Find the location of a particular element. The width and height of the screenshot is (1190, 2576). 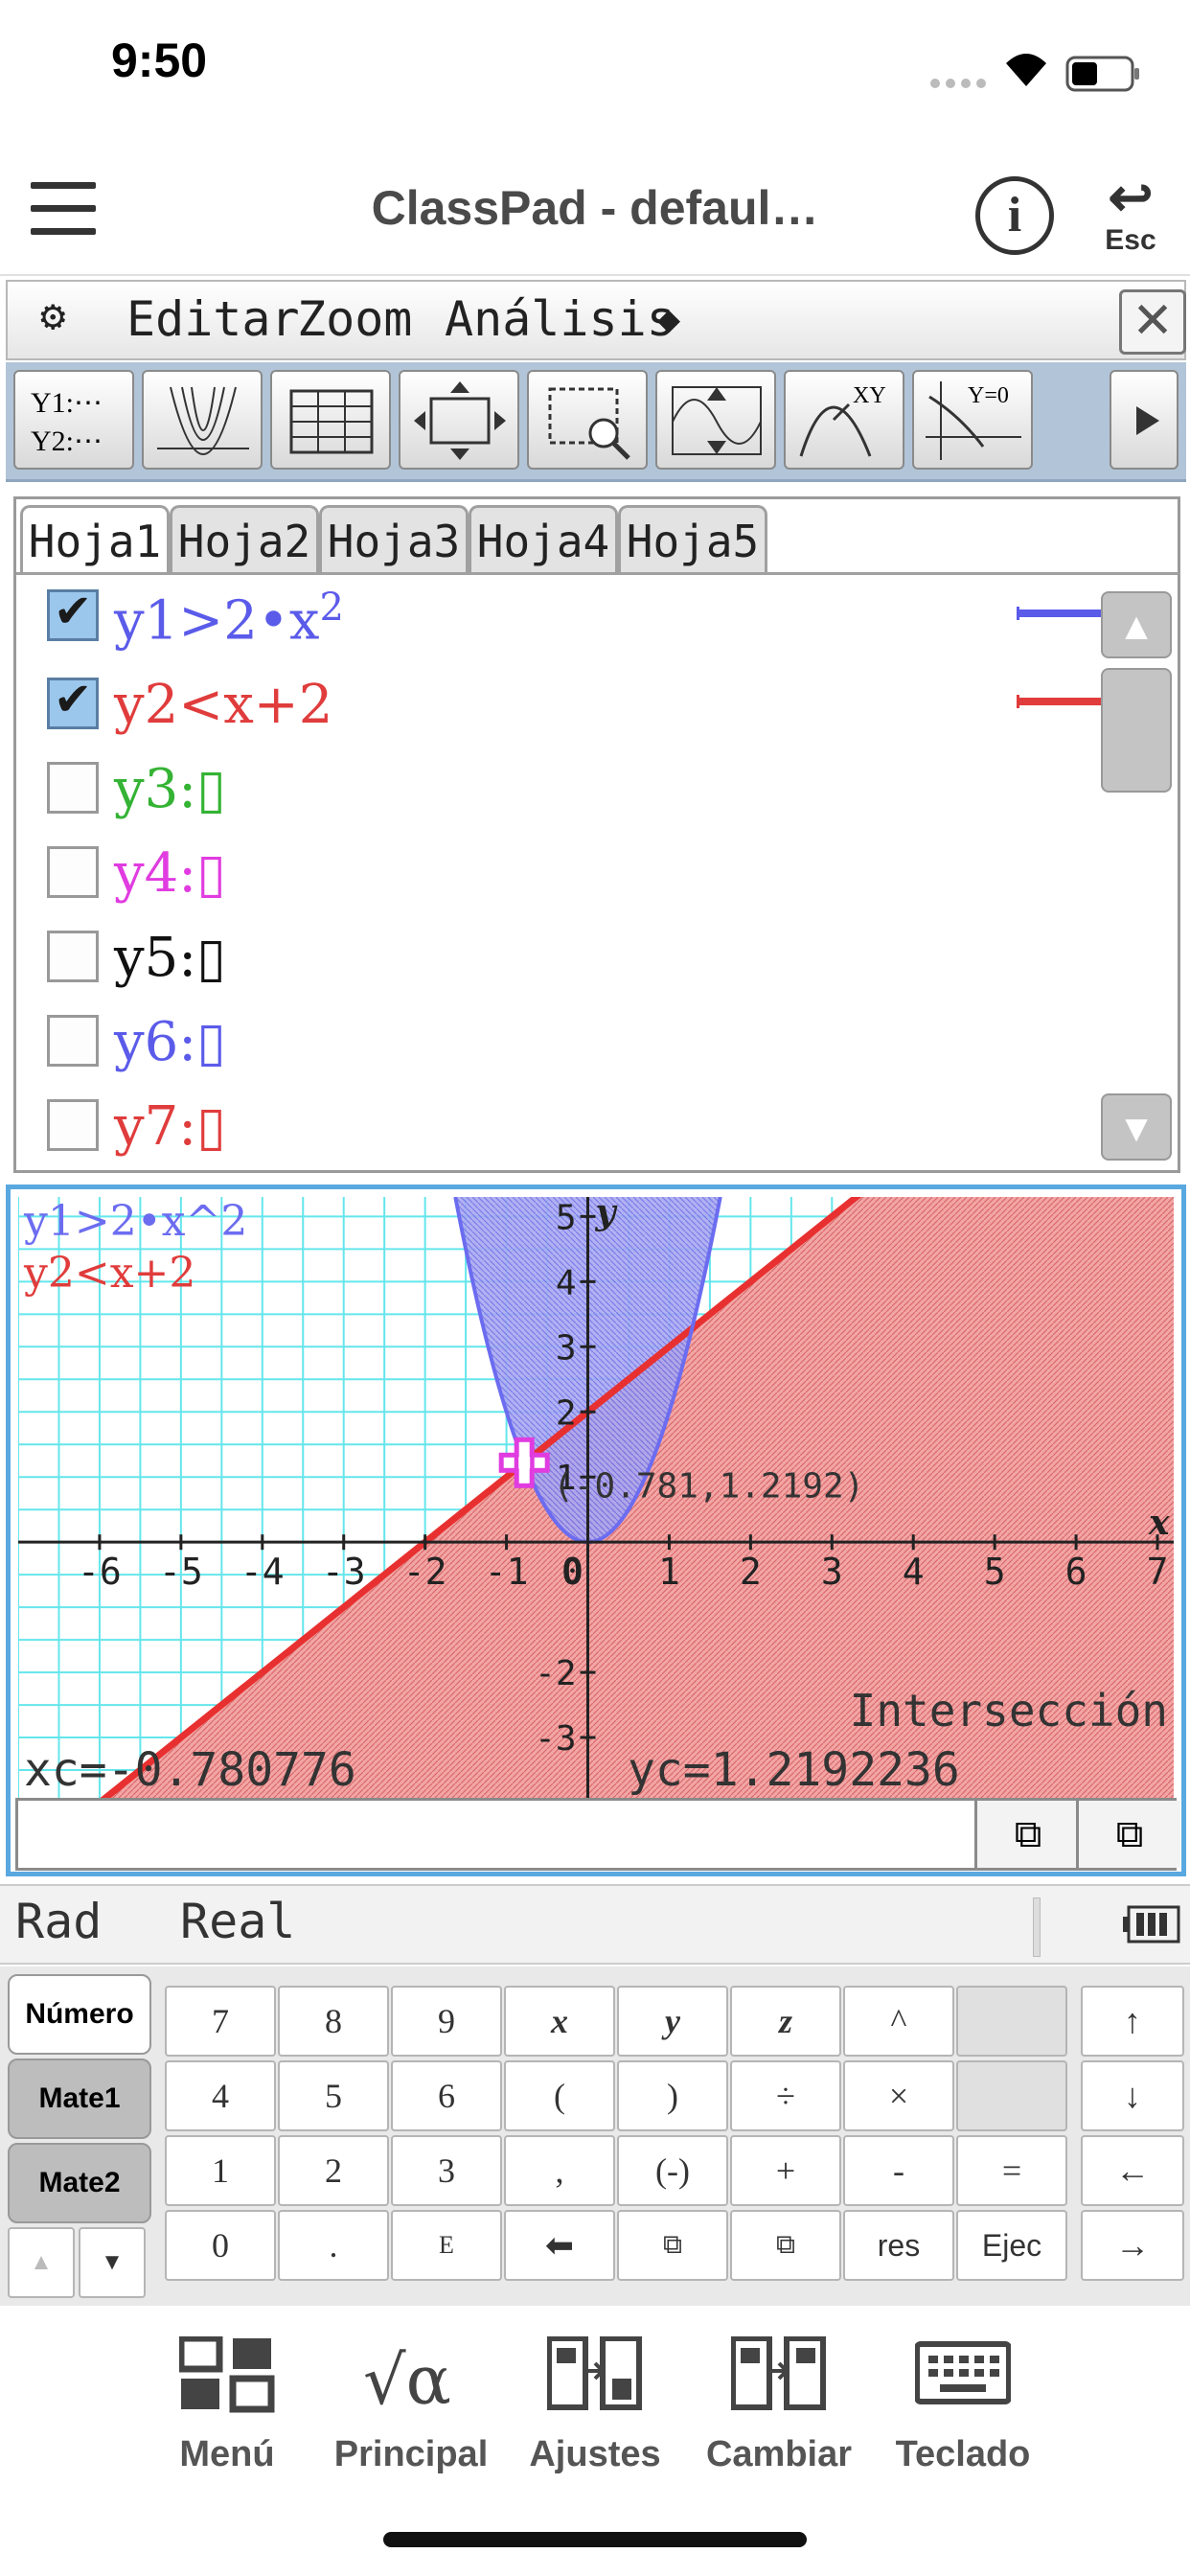

diamond-menu-icon: ◆ is located at coordinates (669, 319).